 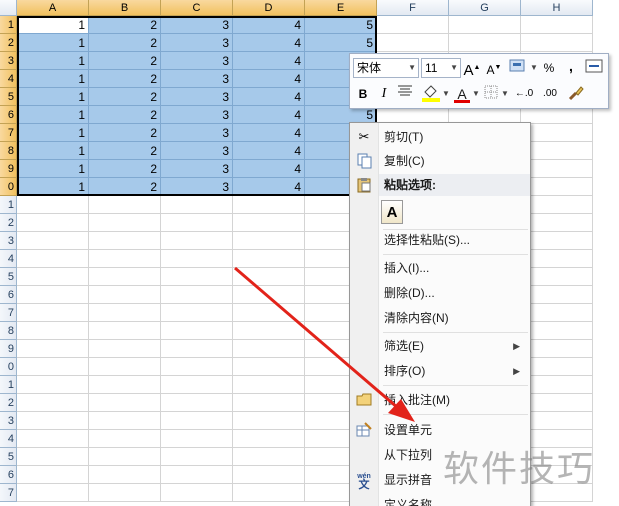 I want to click on column-header-h: H, so click(x=557, y=8).